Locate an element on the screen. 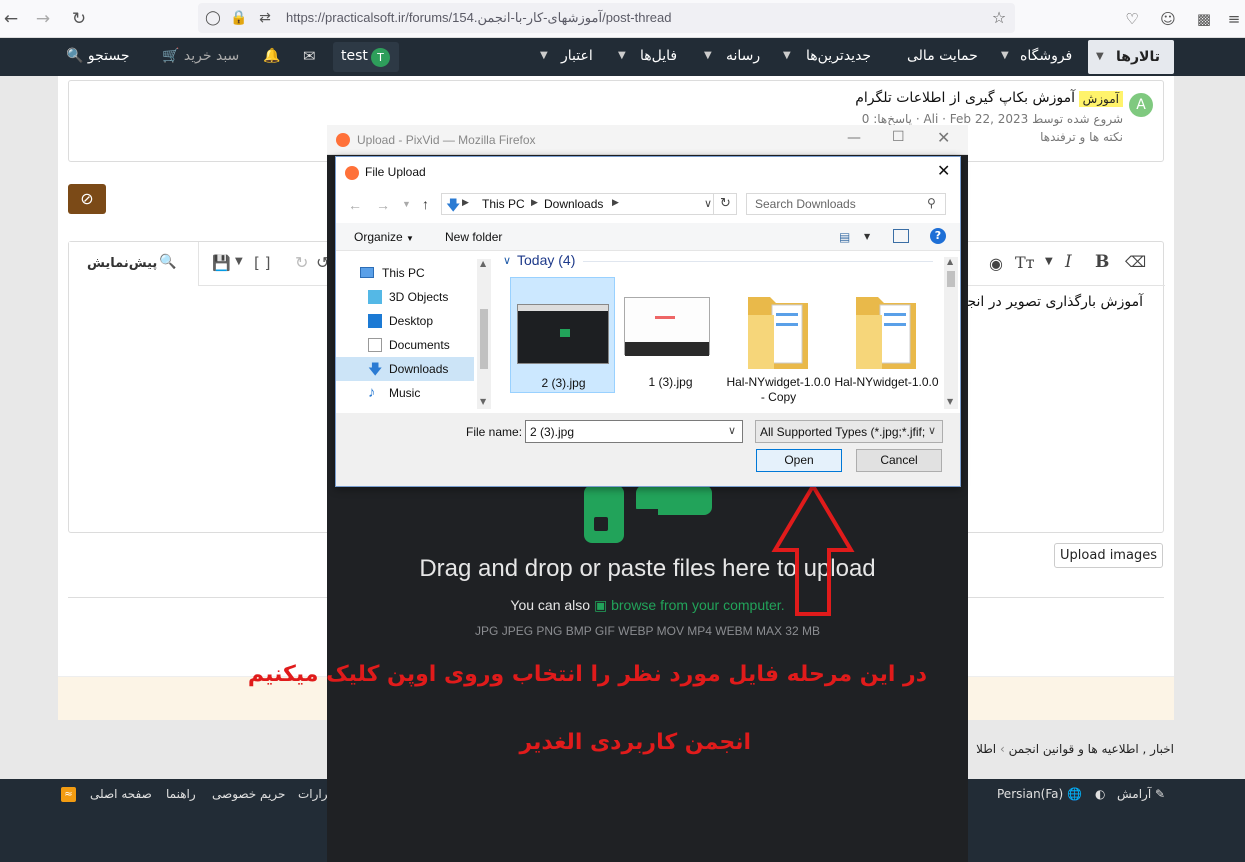 The width and height of the screenshot is (1245, 862). reload-icon: ↻ is located at coordinates (79, 19).